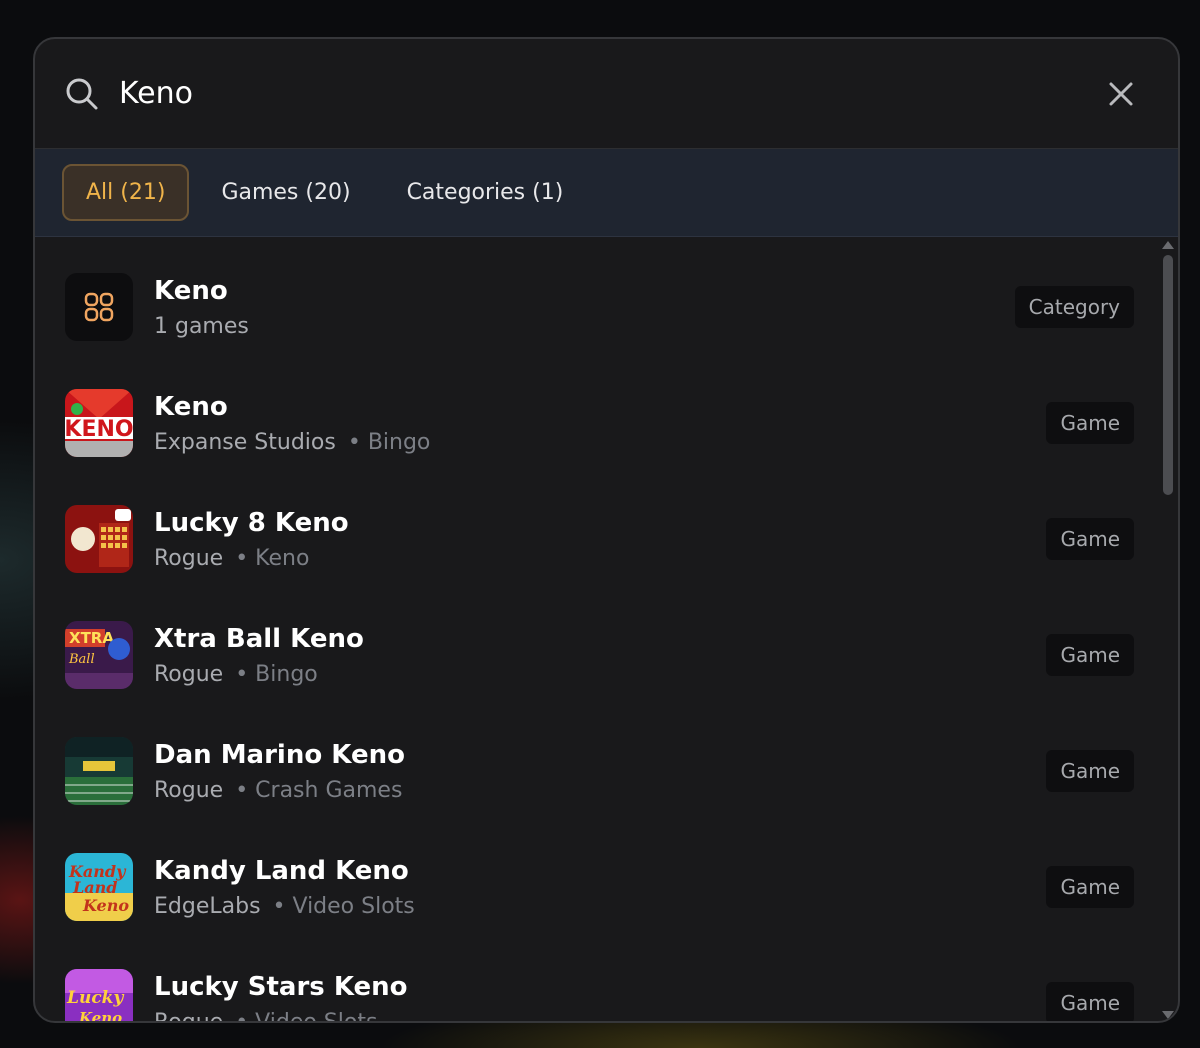 This screenshot has height=1048, width=1200. I want to click on filter-tabs: All (21) Games (20) Categories (1), so click(606, 193).